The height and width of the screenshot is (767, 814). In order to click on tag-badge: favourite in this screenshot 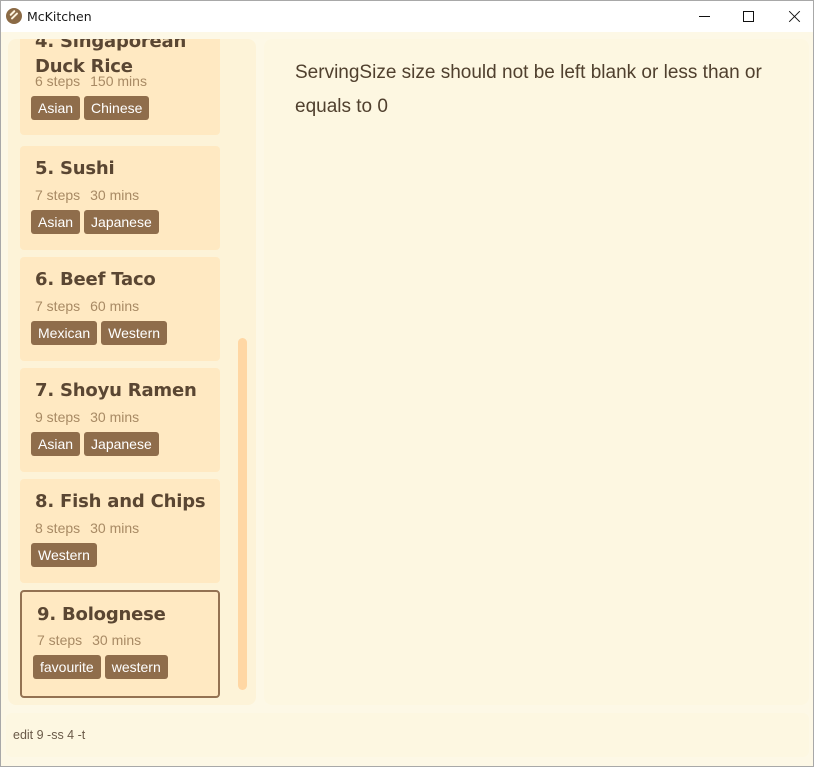, I will do `click(67, 667)`.